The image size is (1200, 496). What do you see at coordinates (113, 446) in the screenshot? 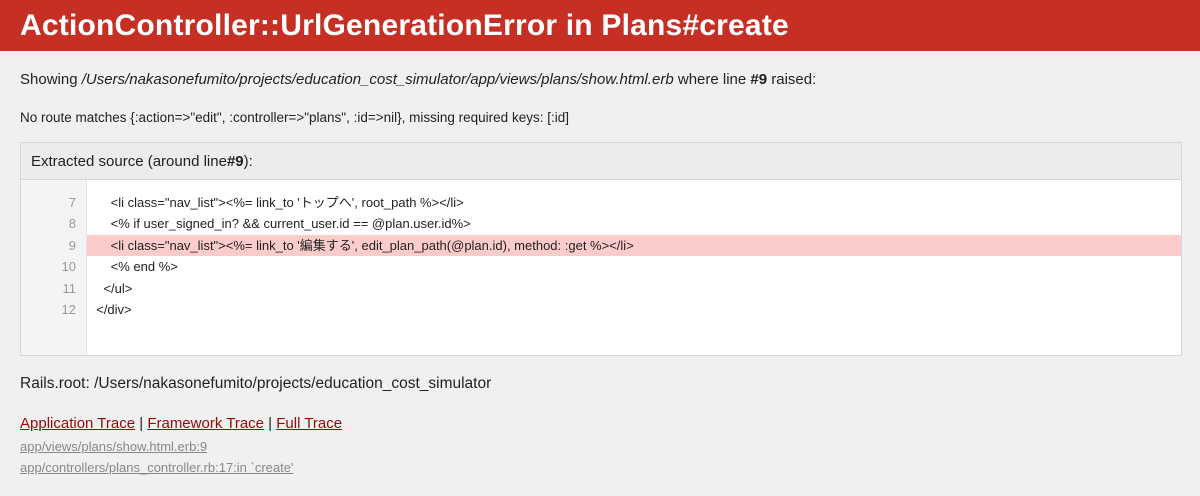
I see `trace-frame-link: app/views/plans/show.html.erb:9` at bounding box center [113, 446].